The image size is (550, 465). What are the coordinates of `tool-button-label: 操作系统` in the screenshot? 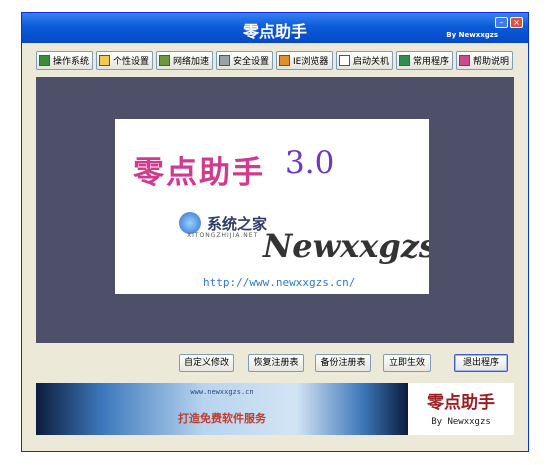 It's located at (71, 62).